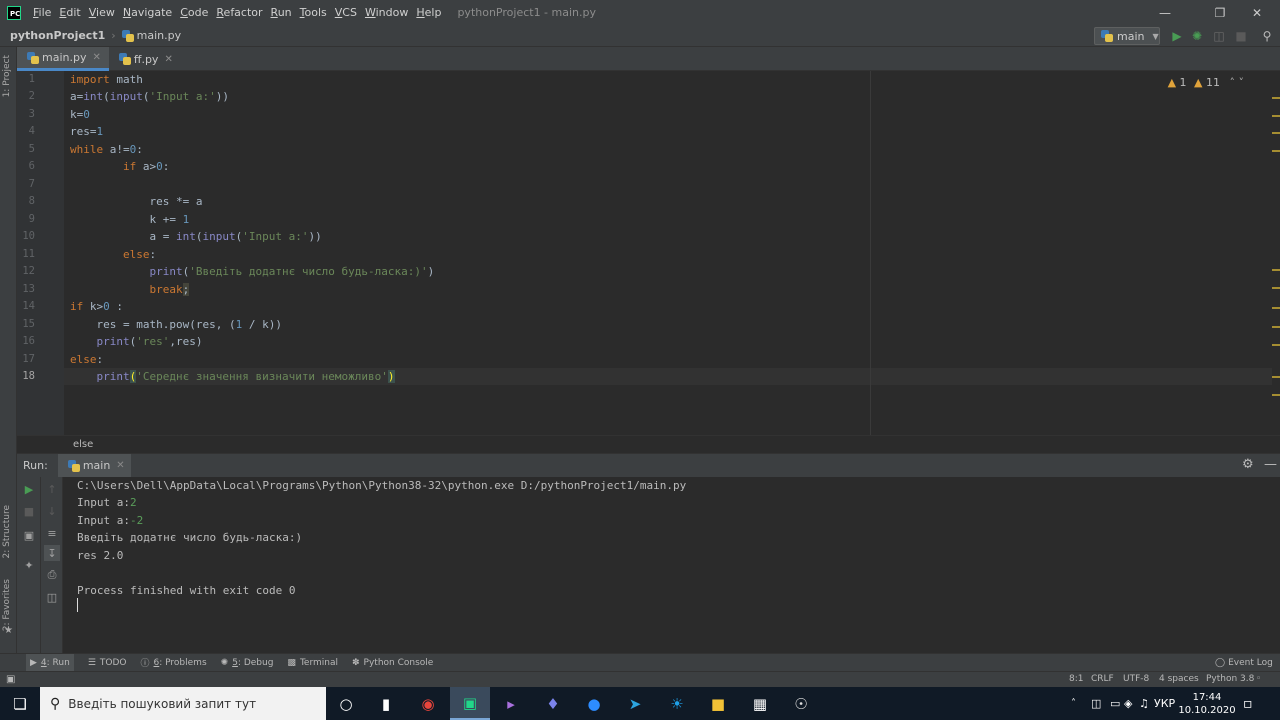  What do you see at coordinates (801, 703) in the screenshot?
I see `media-app-icon: ☉` at bounding box center [801, 703].